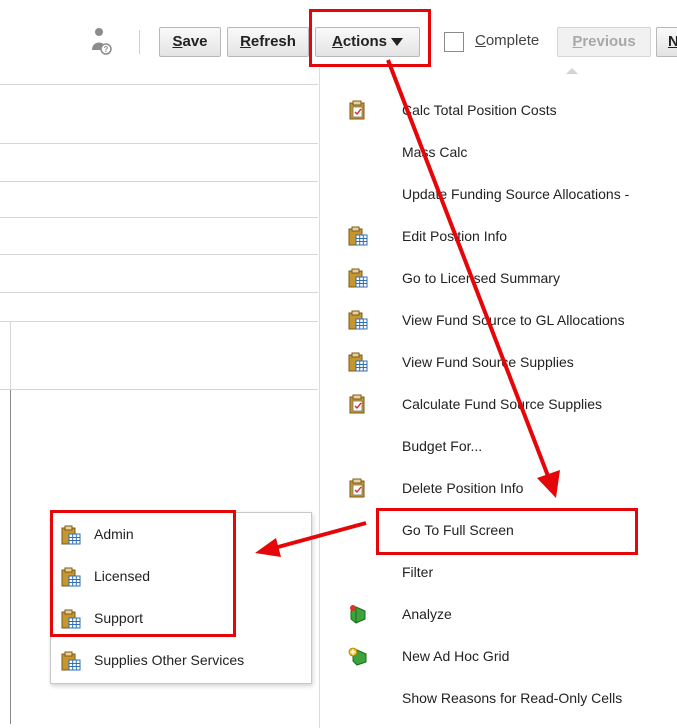  What do you see at coordinates (177, 41) in the screenshot?
I see `save-accesskey: S` at bounding box center [177, 41].